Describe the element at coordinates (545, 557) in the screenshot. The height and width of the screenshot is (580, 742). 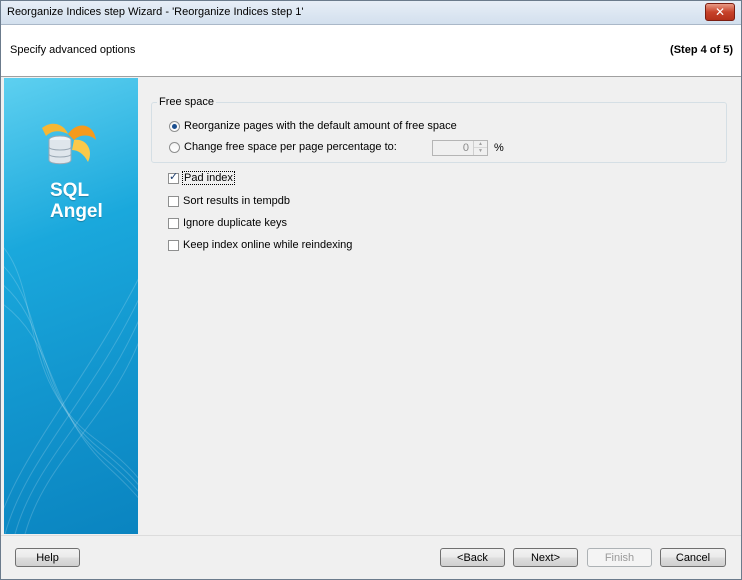
I see `next-button: Next>` at that location.